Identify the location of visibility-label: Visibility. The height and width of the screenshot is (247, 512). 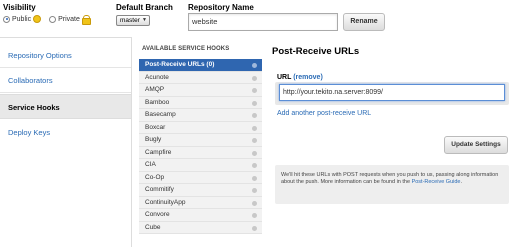
(19, 7).